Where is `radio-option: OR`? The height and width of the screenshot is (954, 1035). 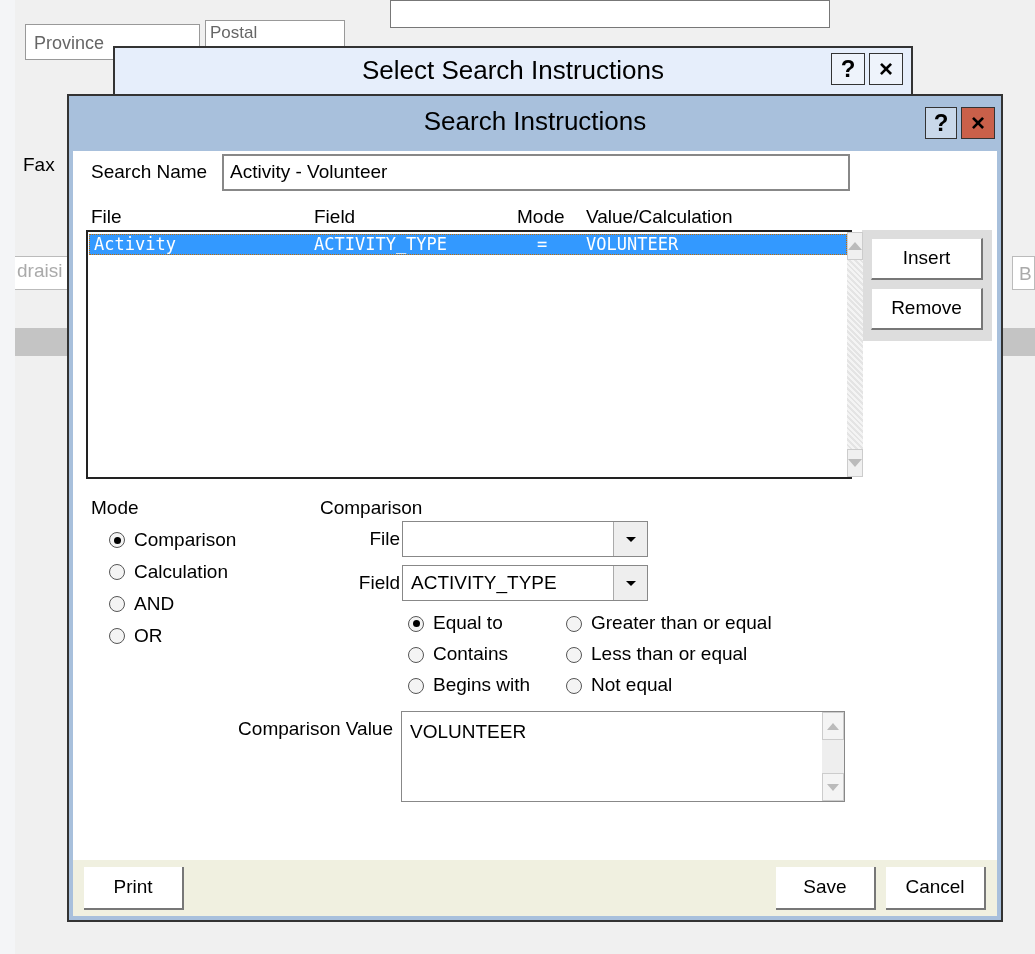 radio-option: OR is located at coordinates (214, 636).